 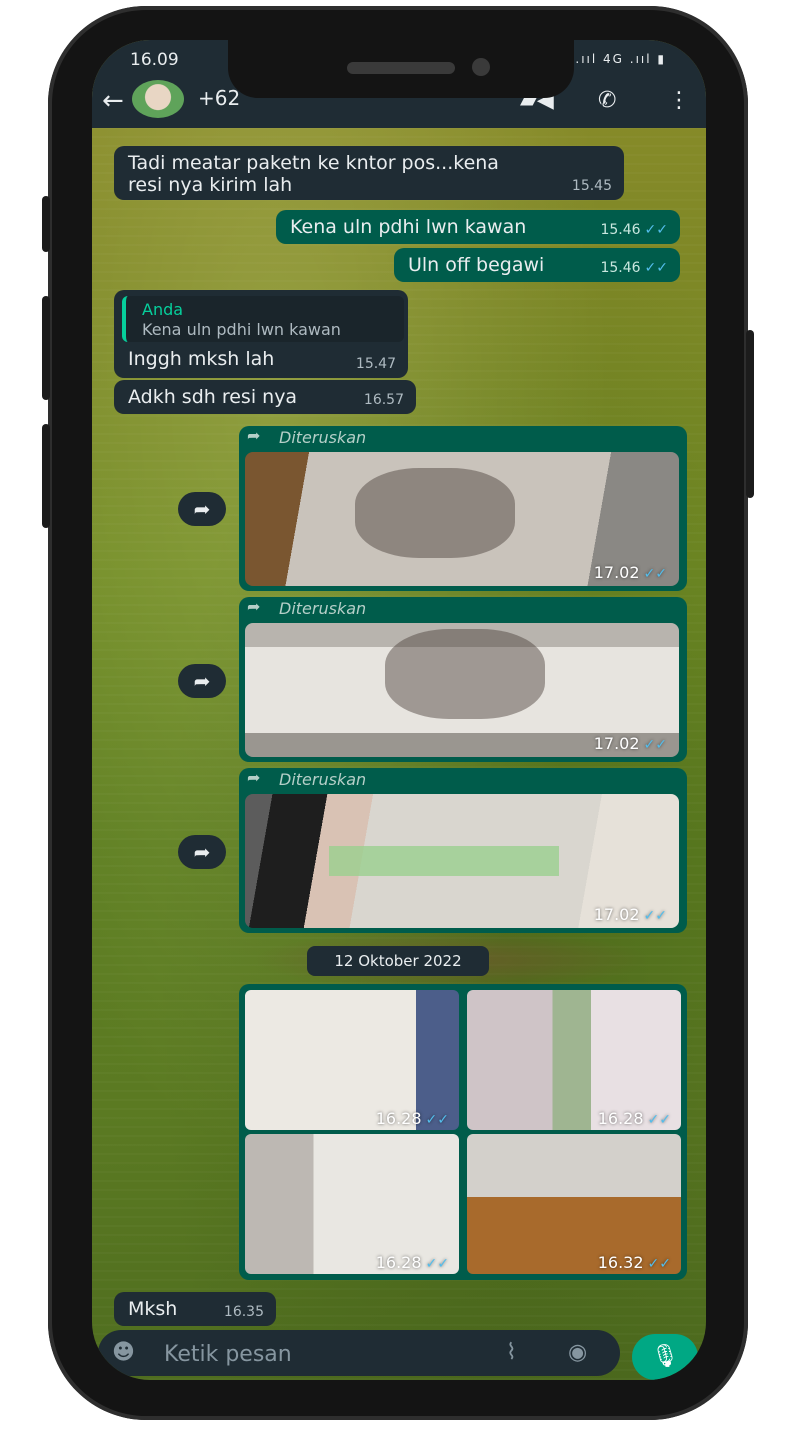 What do you see at coordinates (476, 265) in the screenshot?
I see `message-text: Uln off begawi` at bounding box center [476, 265].